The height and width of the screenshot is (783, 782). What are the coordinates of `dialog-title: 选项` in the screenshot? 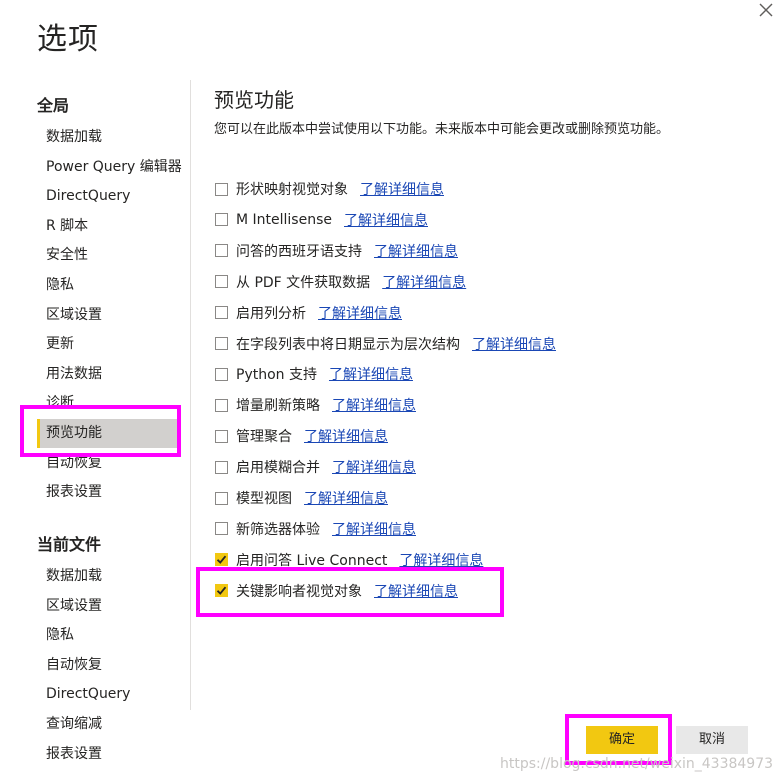 It's located at (68, 39).